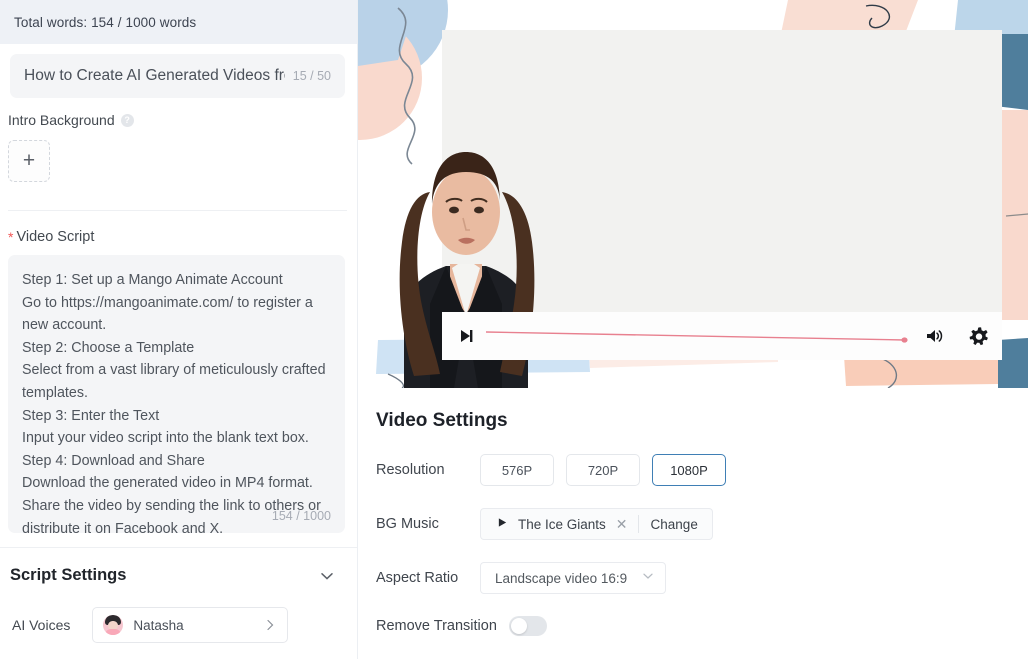 Image resolution: width=1028 pixels, height=659 pixels. I want to click on resolution-option-1080p: 1080P, so click(689, 470).